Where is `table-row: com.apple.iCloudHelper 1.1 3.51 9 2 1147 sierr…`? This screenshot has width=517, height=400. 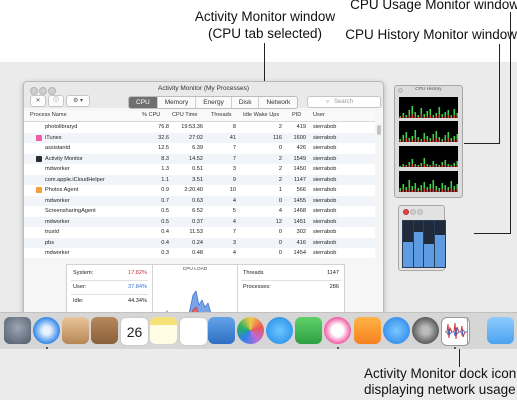
table-row: com.apple.iCloudHelper 1.1 3.51 9 2 1147 sierr… is located at coordinates (199, 179).